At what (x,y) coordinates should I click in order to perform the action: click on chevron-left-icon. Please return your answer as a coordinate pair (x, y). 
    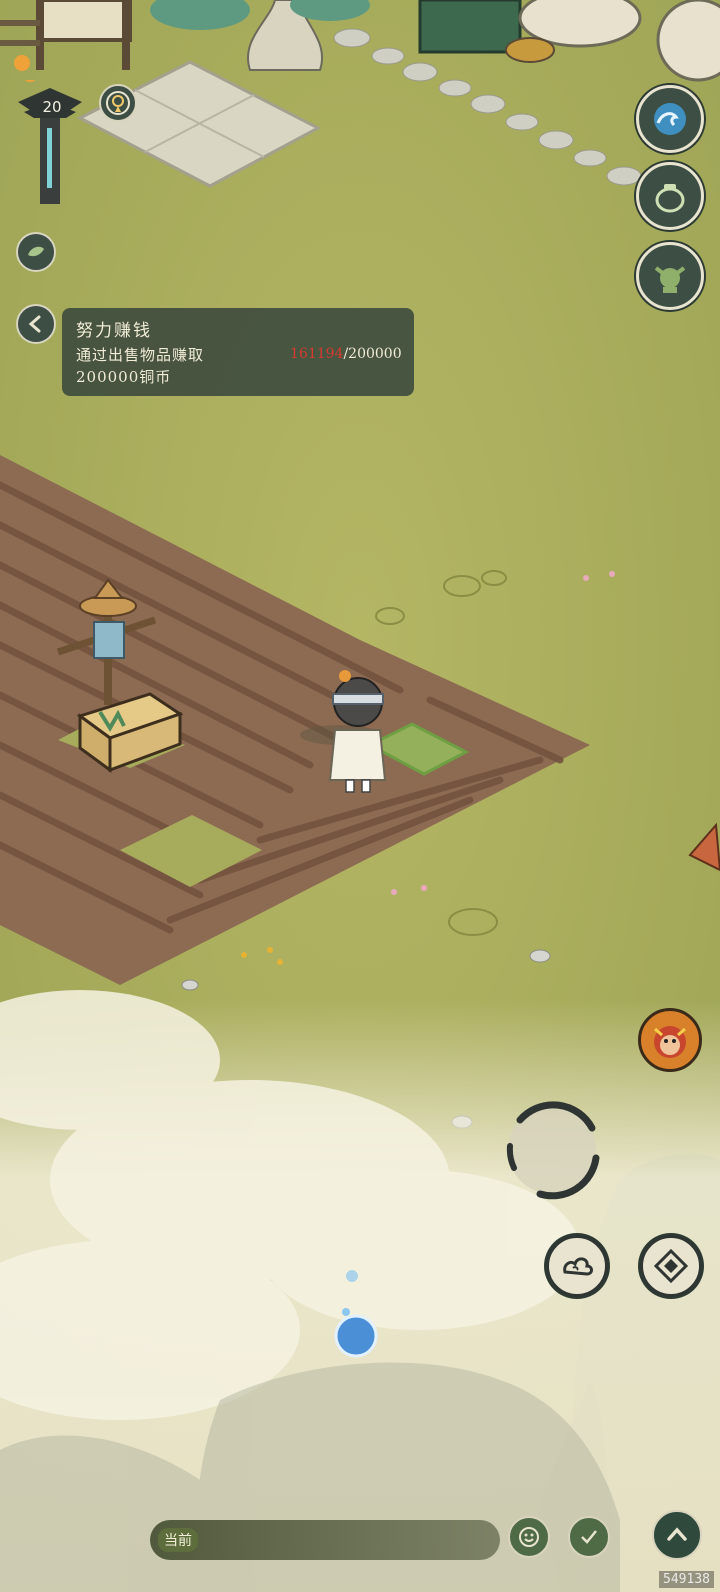
    Looking at the image, I should click on (34, 324).